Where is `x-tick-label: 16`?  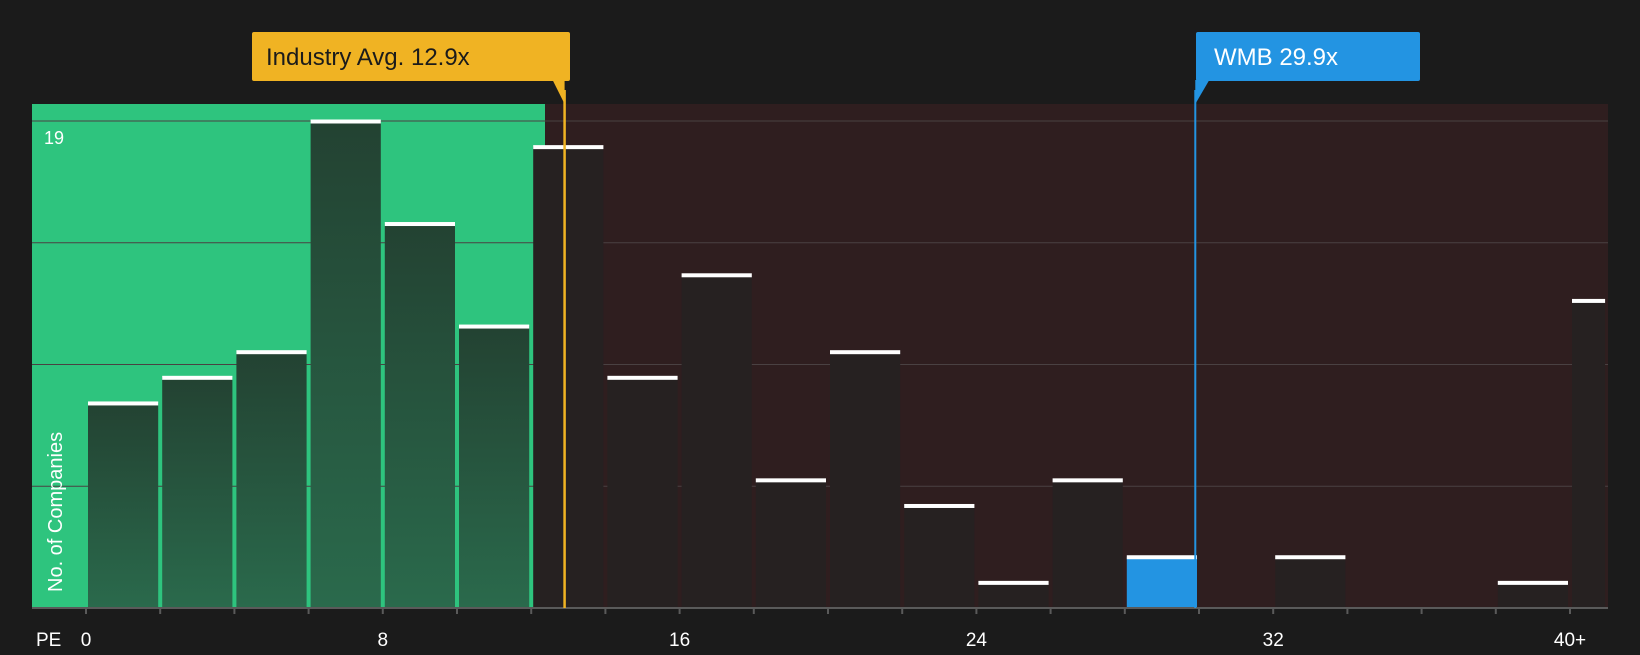 x-tick-label: 16 is located at coordinates (679, 640).